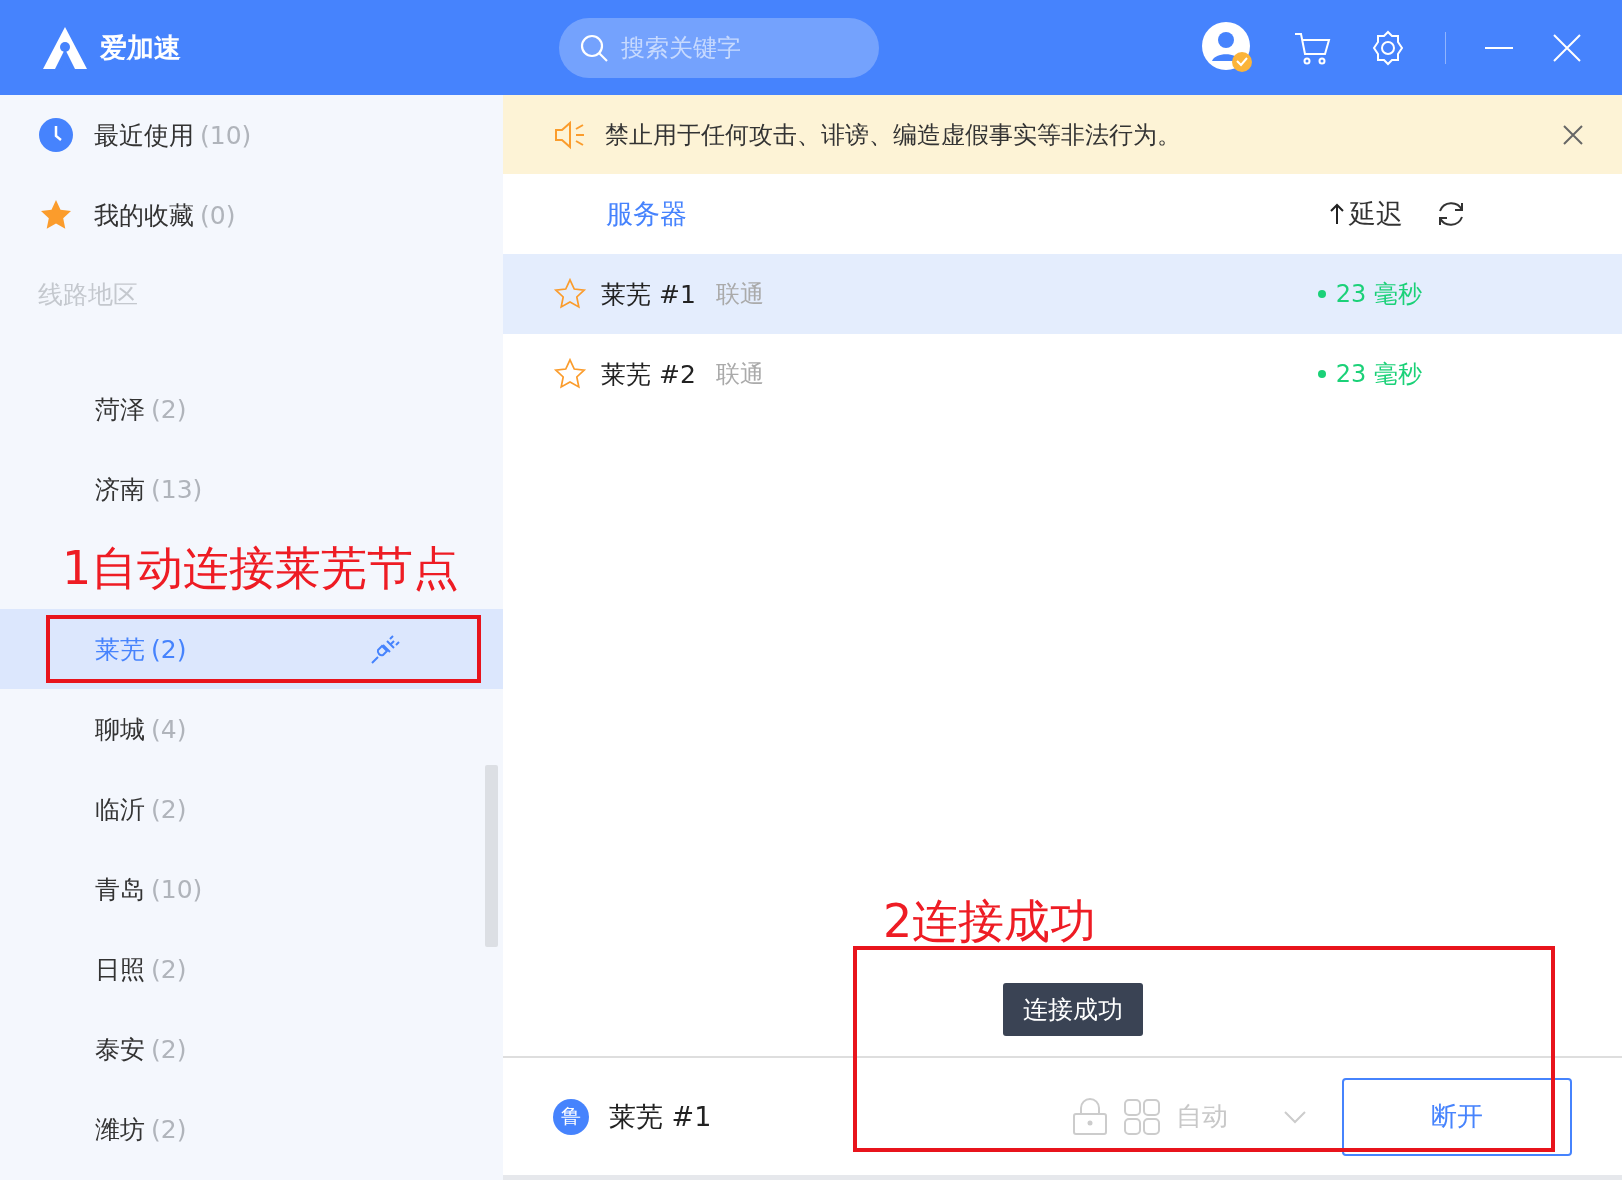  What do you see at coordinates (1090, 1116) in the screenshot?
I see `lock-icon` at bounding box center [1090, 1116].